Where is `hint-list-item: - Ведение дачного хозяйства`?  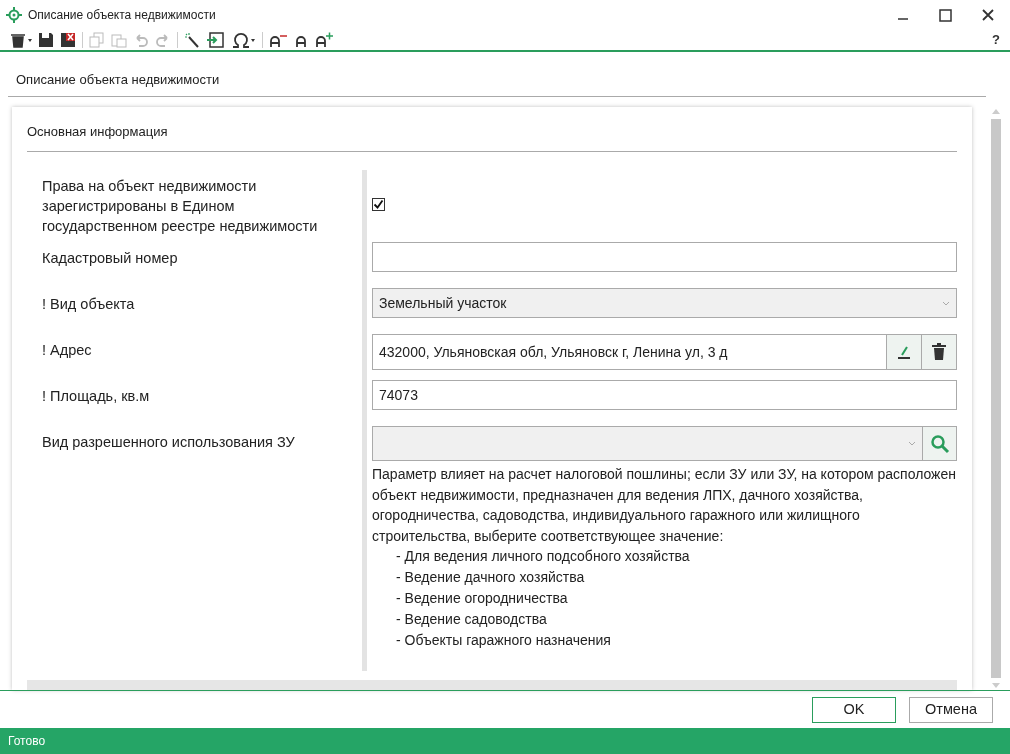
hint-list-item: - Ведение дачного хозяйства is located at coordinates (490, 577).